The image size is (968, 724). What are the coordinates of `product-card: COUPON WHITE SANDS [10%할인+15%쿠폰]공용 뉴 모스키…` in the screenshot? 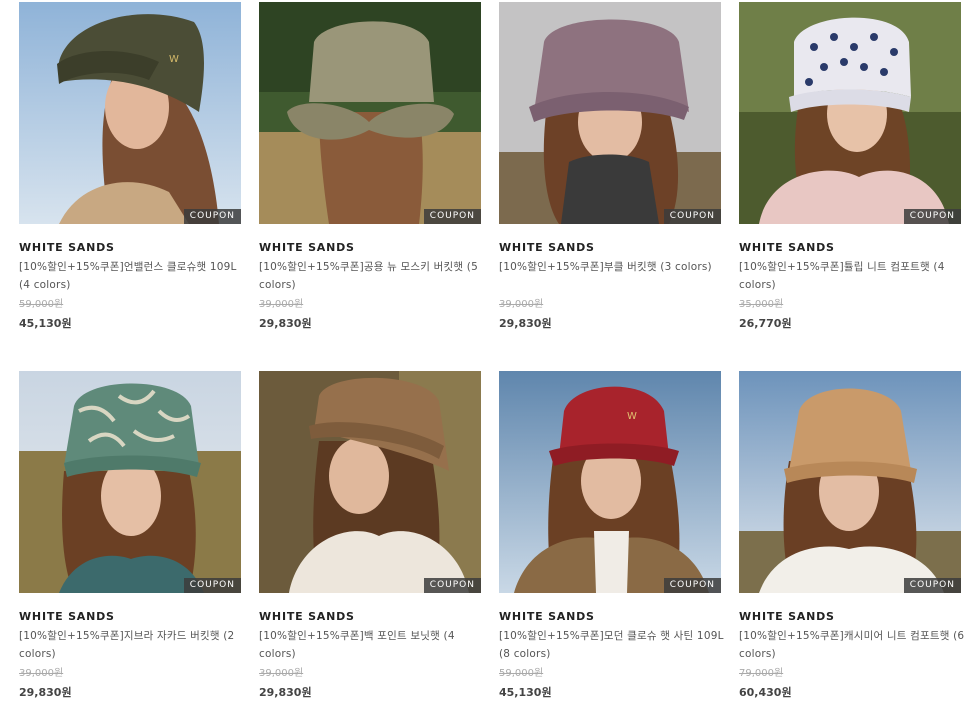 It's located at (370, 166).